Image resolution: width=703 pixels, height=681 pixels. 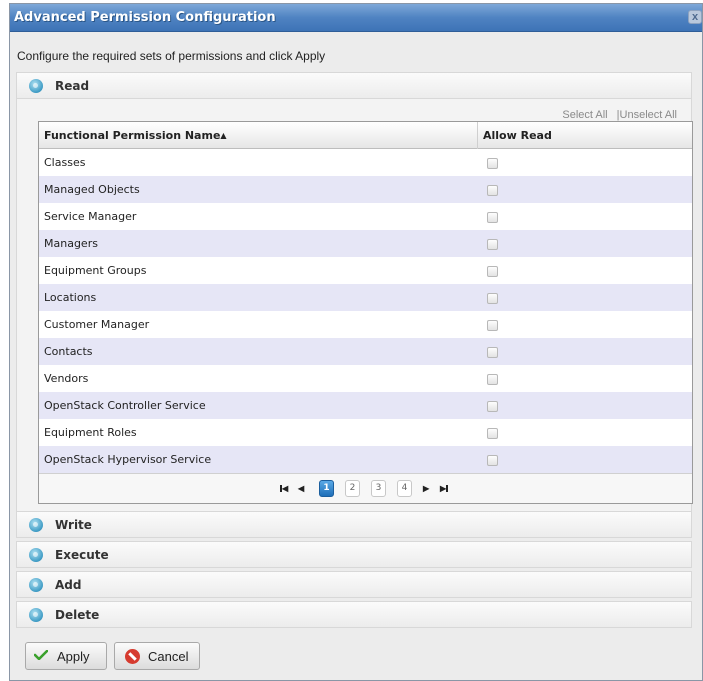 I want to click on table-row: Locations, so click(x=365, y=297).